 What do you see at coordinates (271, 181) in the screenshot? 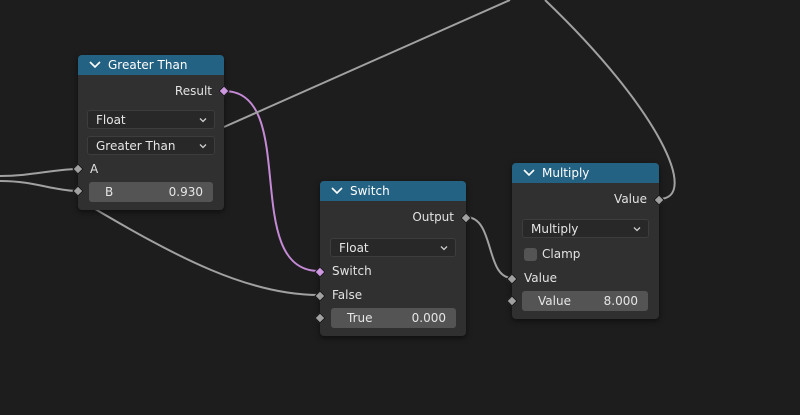
I see `link-greater-result-to-switch` at bounding box center [271, 181].